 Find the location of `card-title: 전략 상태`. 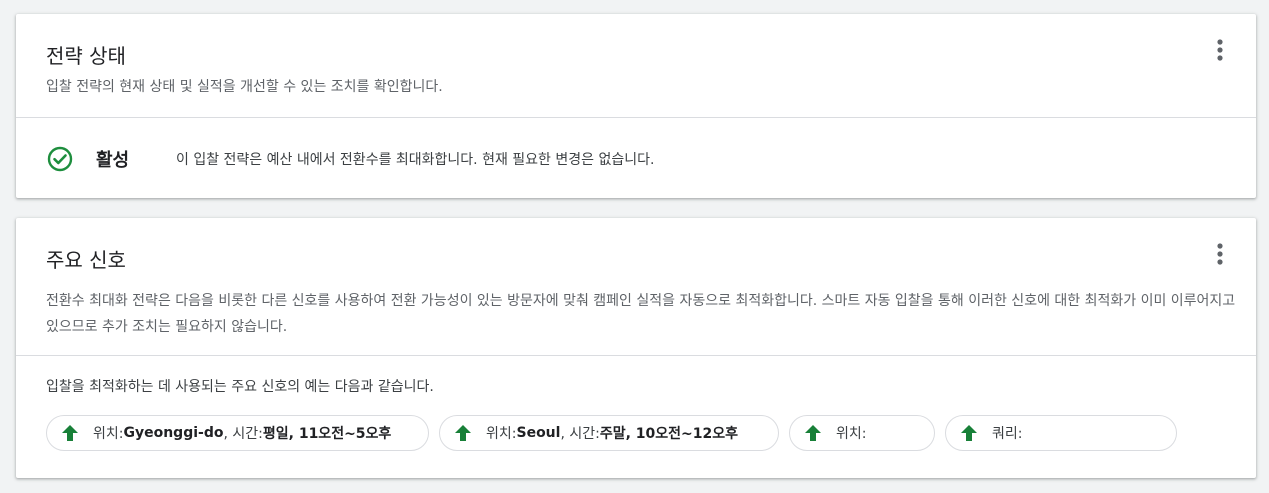

card-title: 전략 상태 is located at coordinates (86, 56).